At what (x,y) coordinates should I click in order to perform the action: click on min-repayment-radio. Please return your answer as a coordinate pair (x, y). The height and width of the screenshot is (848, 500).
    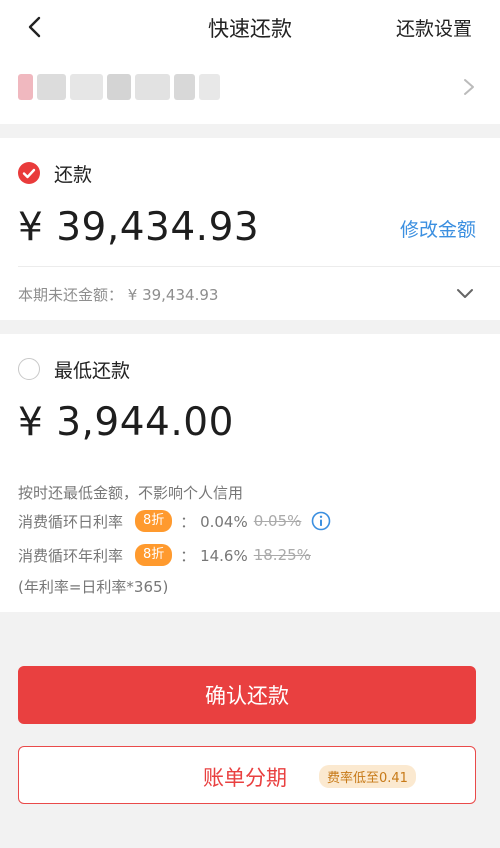
    Looking at the image, I should click on (29, 369).